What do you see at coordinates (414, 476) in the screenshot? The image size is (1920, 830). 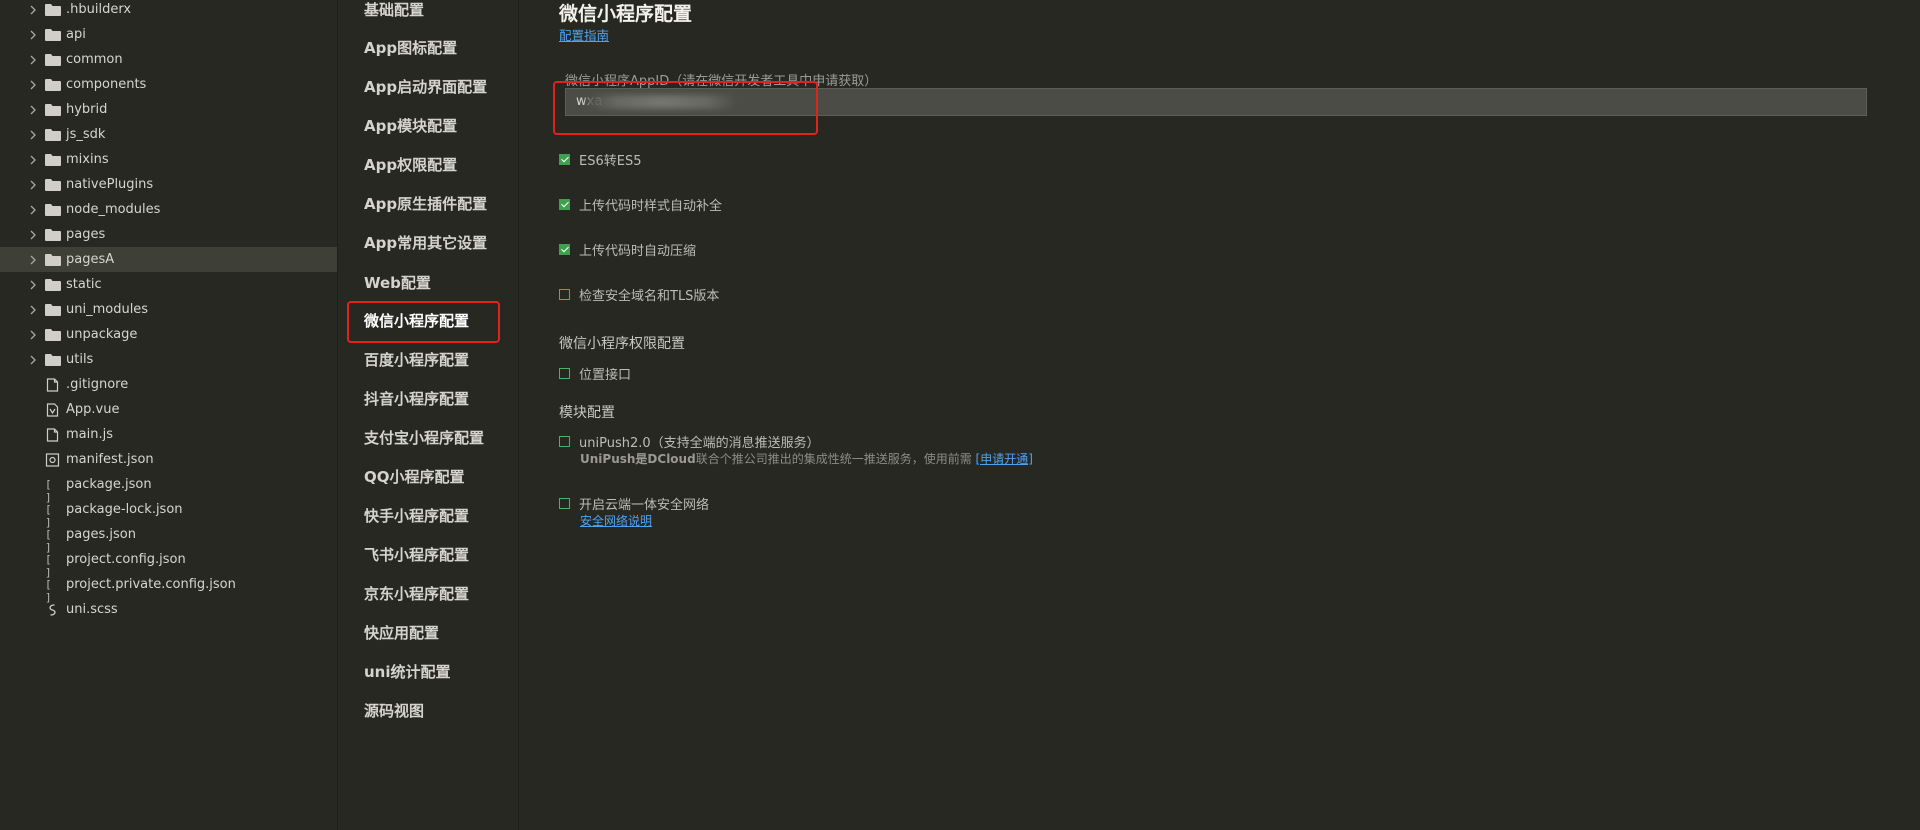 I see `nav-item-12: QQ小程序配置` at bounding box center [414, 476].